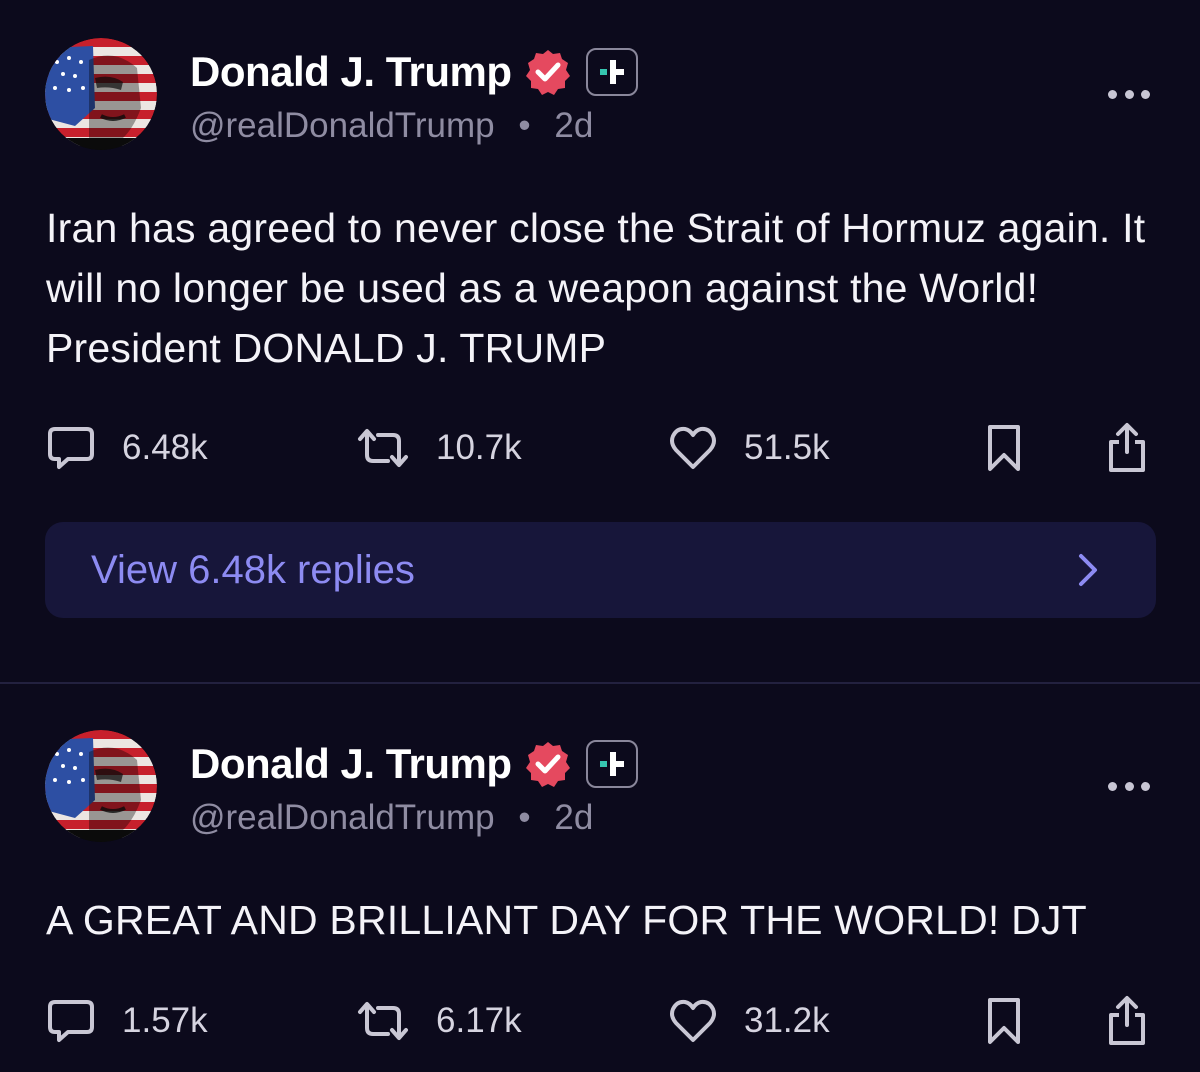 This screenshot has width=1200, height=1072. Describe the element at coordinates (253, 569) in the screenshot. I see `view-replies-label: View 6.48k replies` at that location.